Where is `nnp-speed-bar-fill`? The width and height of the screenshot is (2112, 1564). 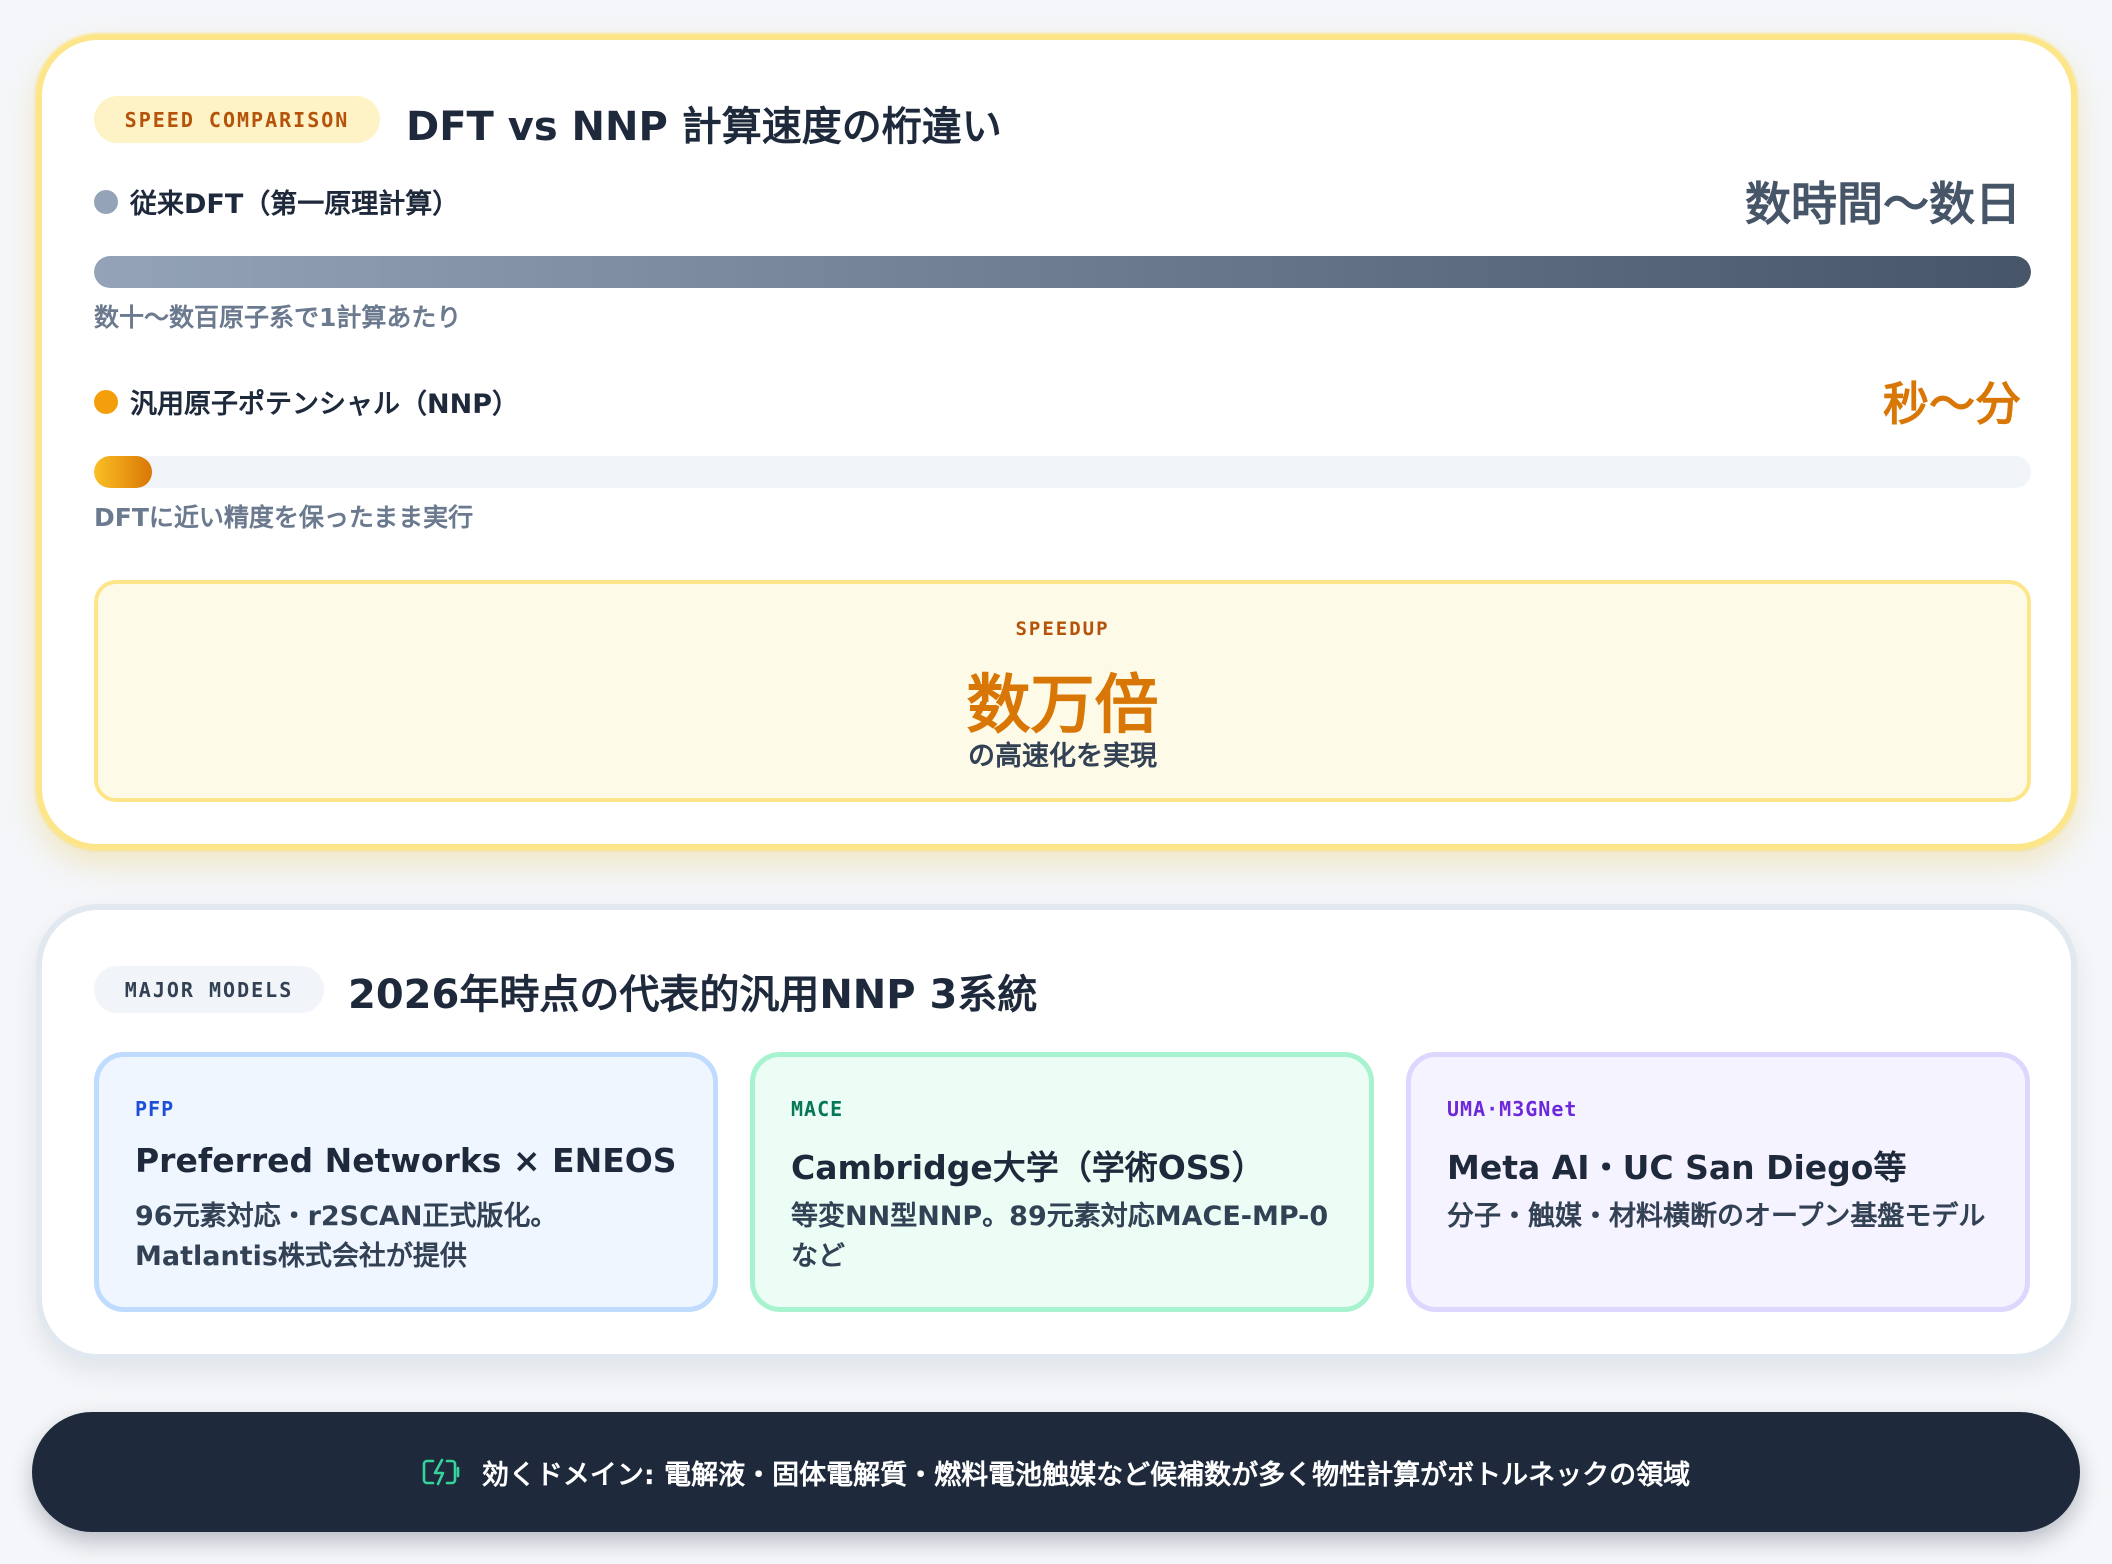
nnp-speed-bar-fill is located at coordinates (123, 472).